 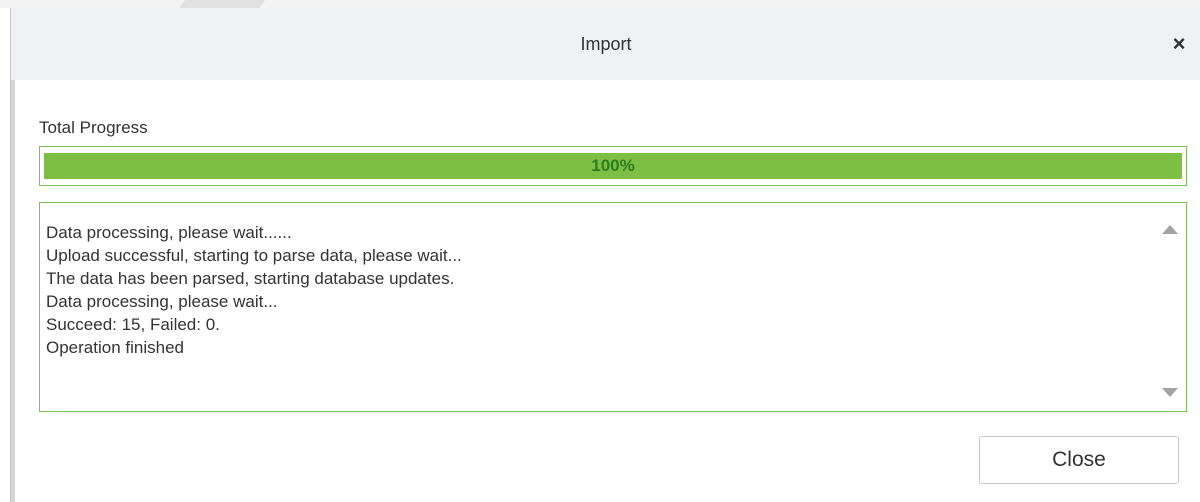 I want to click on scroll-down-arrow-icon, so click(x=1170, y=392).